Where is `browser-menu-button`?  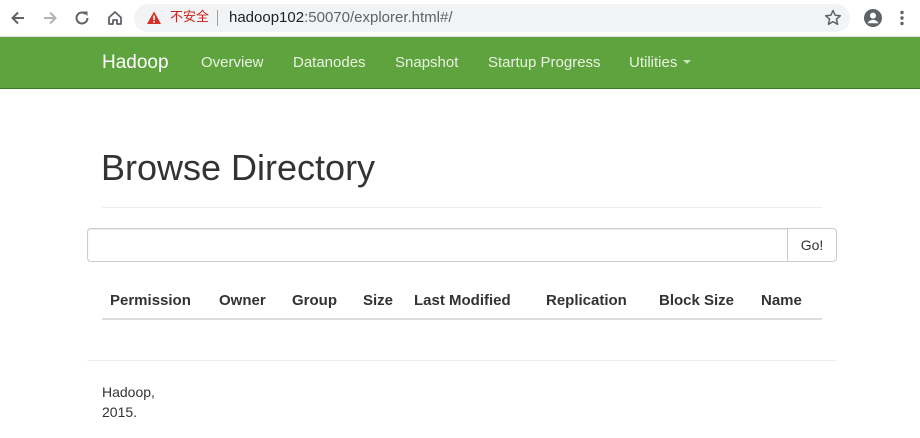 browser-menu-button is located at coordinates (902, 18).